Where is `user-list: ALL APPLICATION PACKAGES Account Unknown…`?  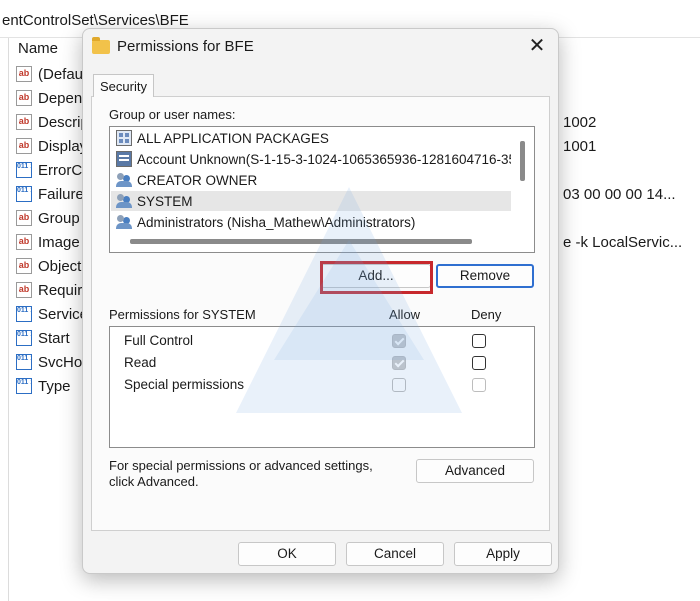 user-list: ALL APPLICATION PACKAGES Account Unknown… is located at coordinates (322, 189).